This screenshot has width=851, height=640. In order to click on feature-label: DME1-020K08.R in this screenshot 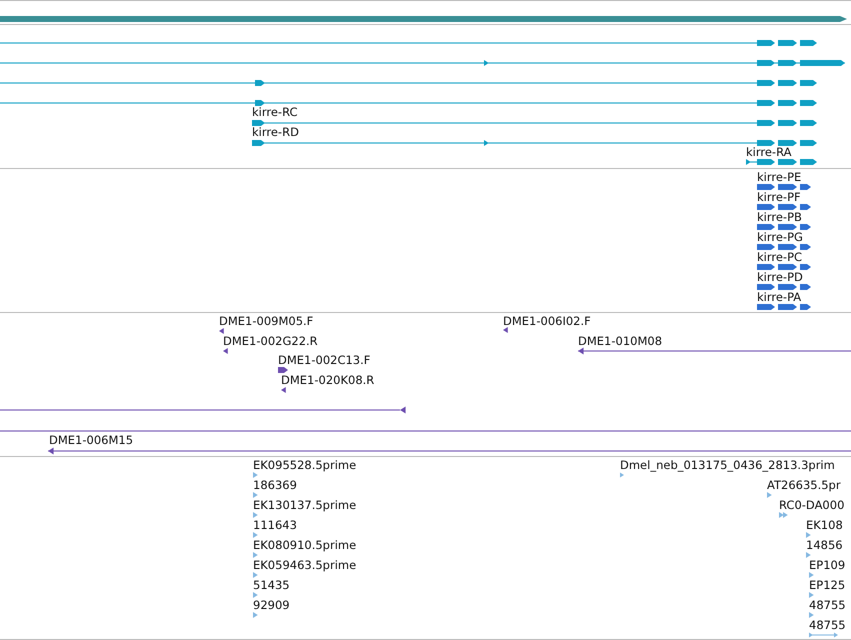, I will do `click(327, 380)`.